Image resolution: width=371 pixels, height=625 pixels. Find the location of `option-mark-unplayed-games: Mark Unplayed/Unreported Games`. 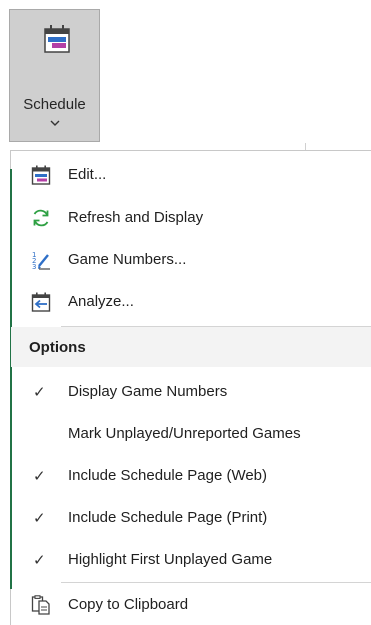

option-mark-unplayed-games: Mark Unplayed/Unreported Games is located at coordinates (191, 434).